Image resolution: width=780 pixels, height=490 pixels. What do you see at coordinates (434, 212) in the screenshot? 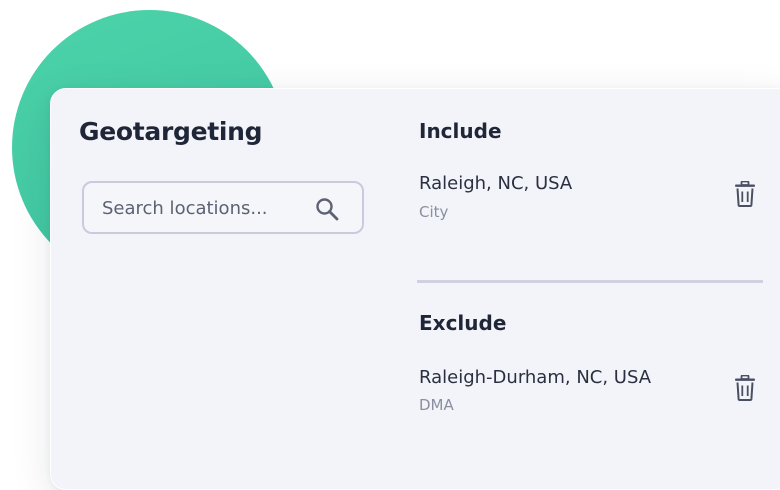
I see `include-location-type: City` at bounding box center [434, 212].